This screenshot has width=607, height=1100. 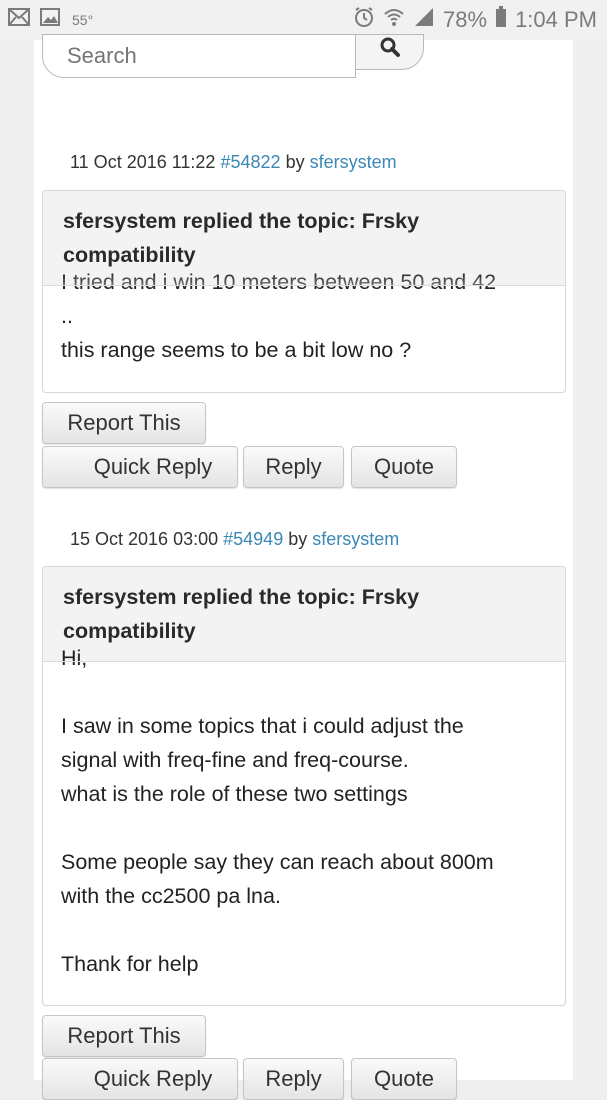 What do you see at coordinates (199, 56) in the screenshot?
I see `search-input` at bounding box center [199, 56].